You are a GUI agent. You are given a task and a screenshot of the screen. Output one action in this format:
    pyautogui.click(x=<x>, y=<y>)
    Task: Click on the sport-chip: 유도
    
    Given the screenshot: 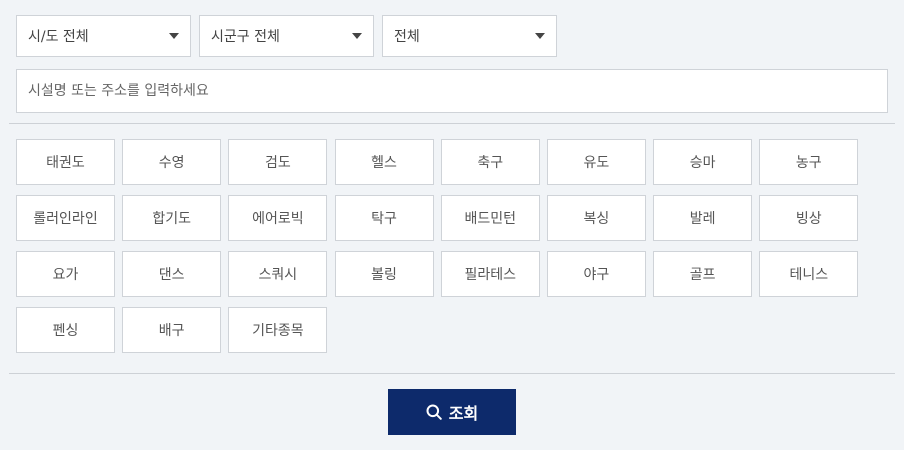 What is the action you would take?
    pyautogui.click(x=596, y=162)
    